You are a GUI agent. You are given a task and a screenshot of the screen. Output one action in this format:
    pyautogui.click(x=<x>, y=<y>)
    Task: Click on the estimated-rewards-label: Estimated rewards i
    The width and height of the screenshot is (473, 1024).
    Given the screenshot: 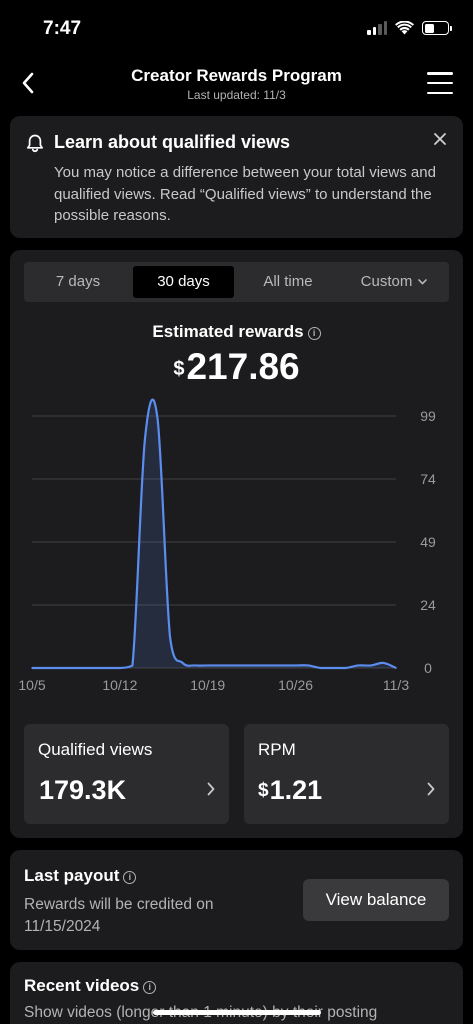 What is the action you would take?
    pyautogui.click(x=236, y=332)
    